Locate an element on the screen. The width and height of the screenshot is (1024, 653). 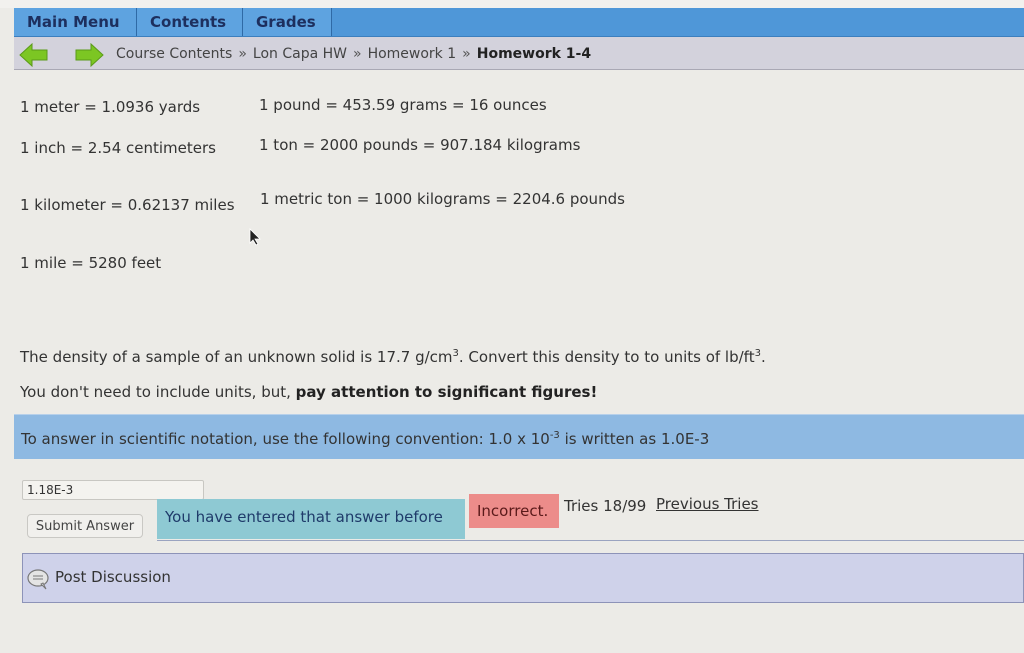
conversion-meter-yards: 1 meter = 1.0936 yards is located at coordinates (110, 107).